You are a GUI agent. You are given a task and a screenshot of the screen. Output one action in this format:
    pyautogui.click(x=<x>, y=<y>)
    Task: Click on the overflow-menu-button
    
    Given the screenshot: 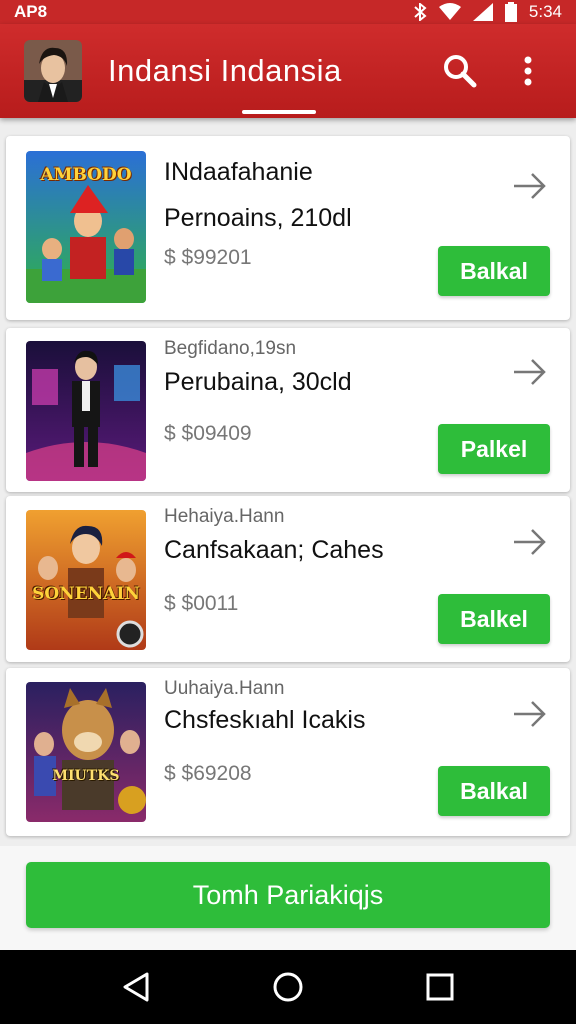 What is the action you would take?
    pyautogui.click(x=528, y=71)
    